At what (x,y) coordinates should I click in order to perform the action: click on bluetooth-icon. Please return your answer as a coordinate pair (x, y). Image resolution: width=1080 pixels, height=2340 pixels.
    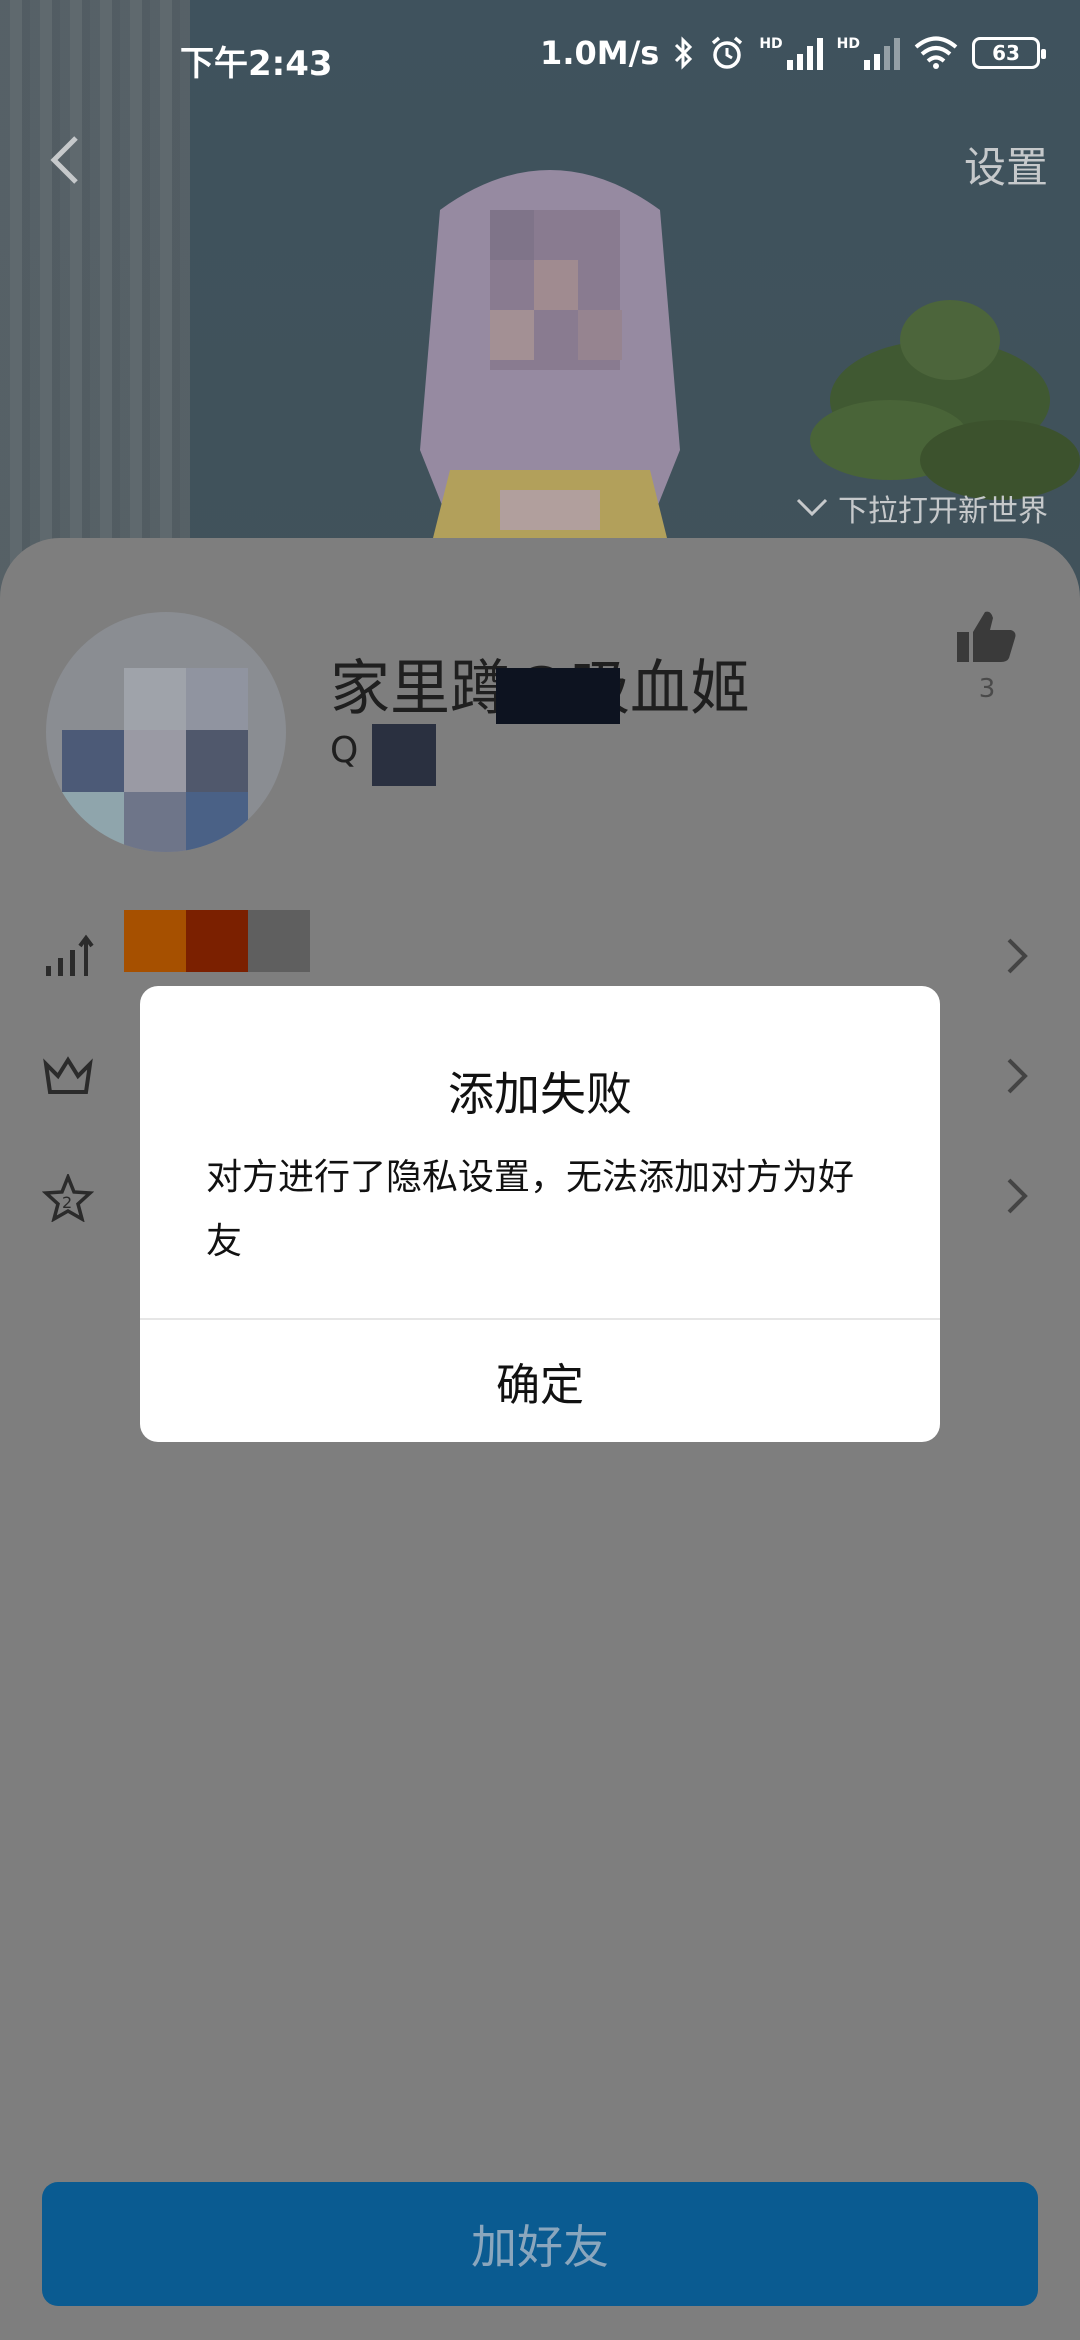
    Looking at the image, I should click on (684, 53).